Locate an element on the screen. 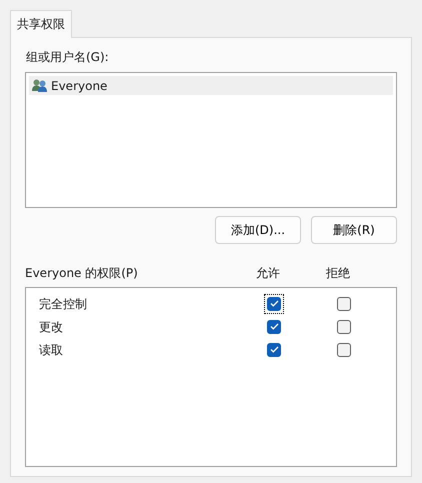 This screenshot has height=483, width=422. group-list-label: 组或用户名(G): is located at coordinates (68, 57).